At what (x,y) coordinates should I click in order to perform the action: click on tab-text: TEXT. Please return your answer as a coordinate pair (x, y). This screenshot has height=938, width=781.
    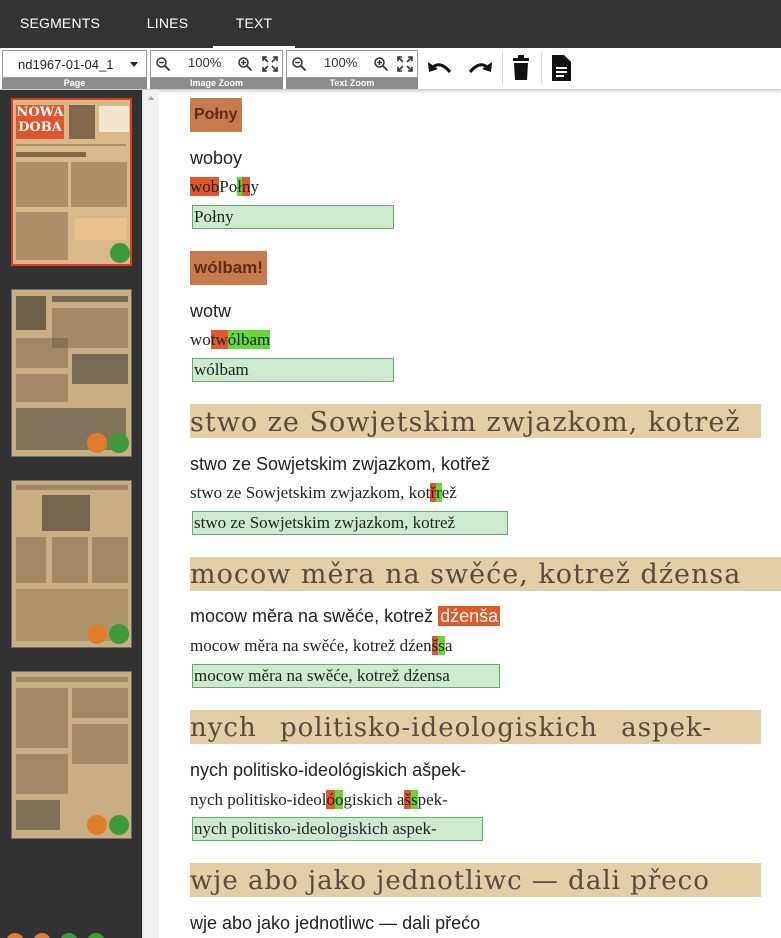
    Looking at the image, I should click on (254, 24).